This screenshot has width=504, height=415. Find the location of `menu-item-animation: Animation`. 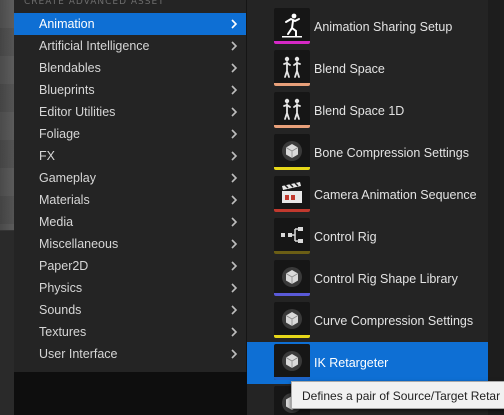

menu-item-animation: Animation is located at coordinates (130, 24).